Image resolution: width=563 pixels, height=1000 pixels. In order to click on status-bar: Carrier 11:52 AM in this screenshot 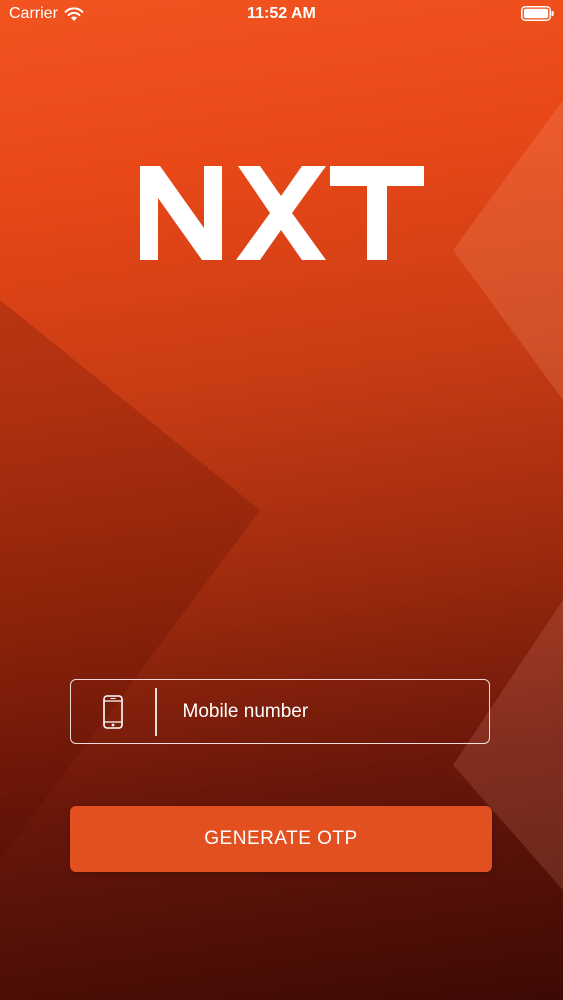, I will do `click(281, 15)`.